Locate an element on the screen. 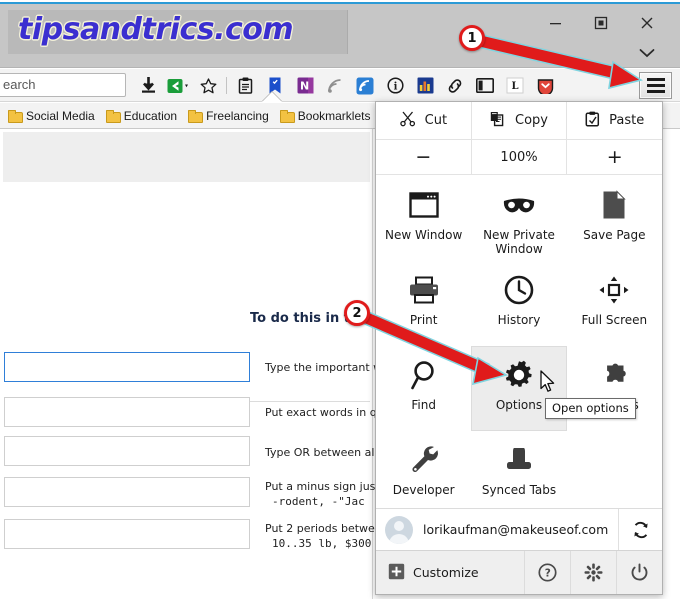  bookmark-folder-education: Education is located at coordinates (143, 116).